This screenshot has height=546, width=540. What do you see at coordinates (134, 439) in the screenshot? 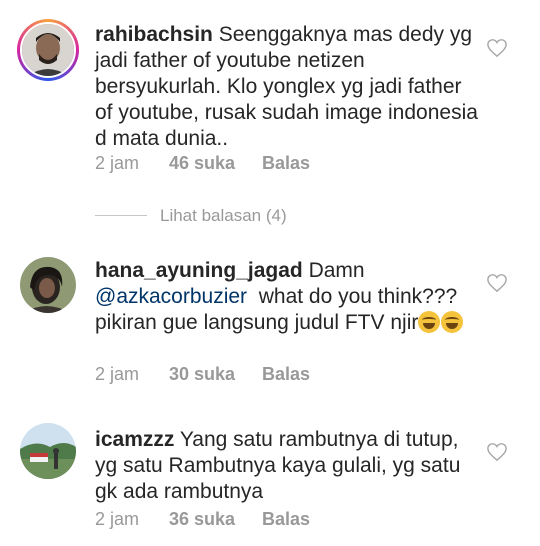
I see `comment-username: icamzzz` at bounding box center [134, 439].